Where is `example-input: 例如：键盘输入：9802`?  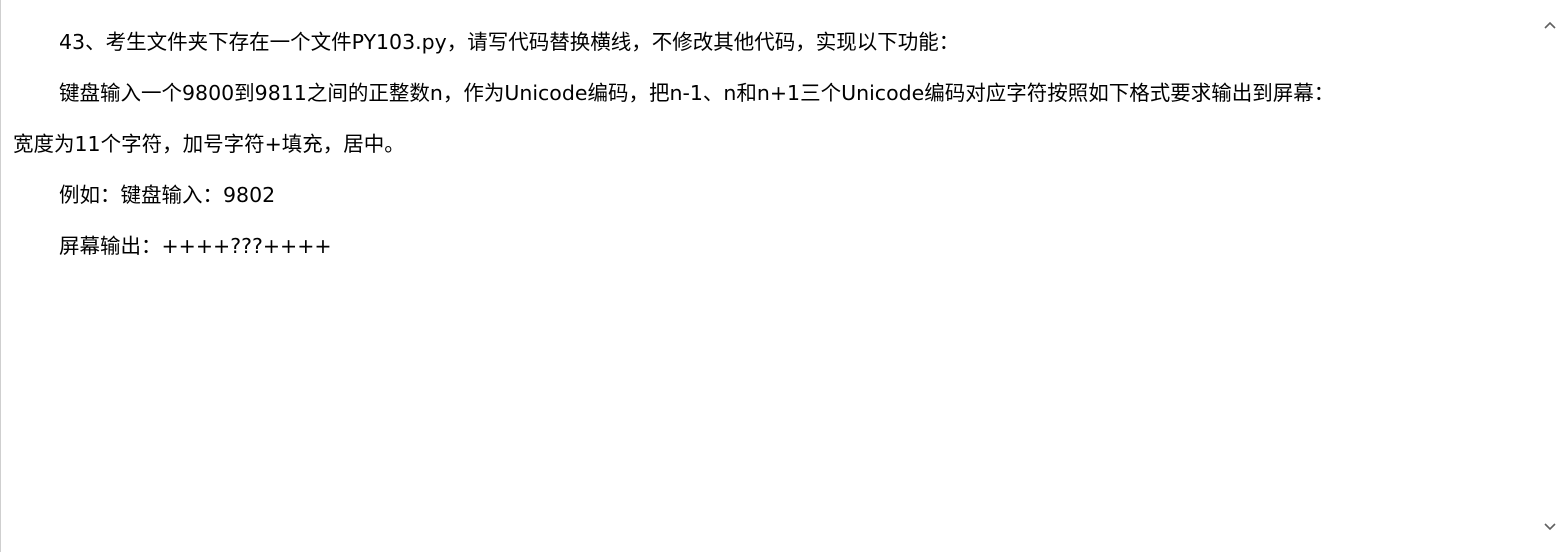 example-input: 例如：键盘输入：9802 is located at coordinates (167, 195).